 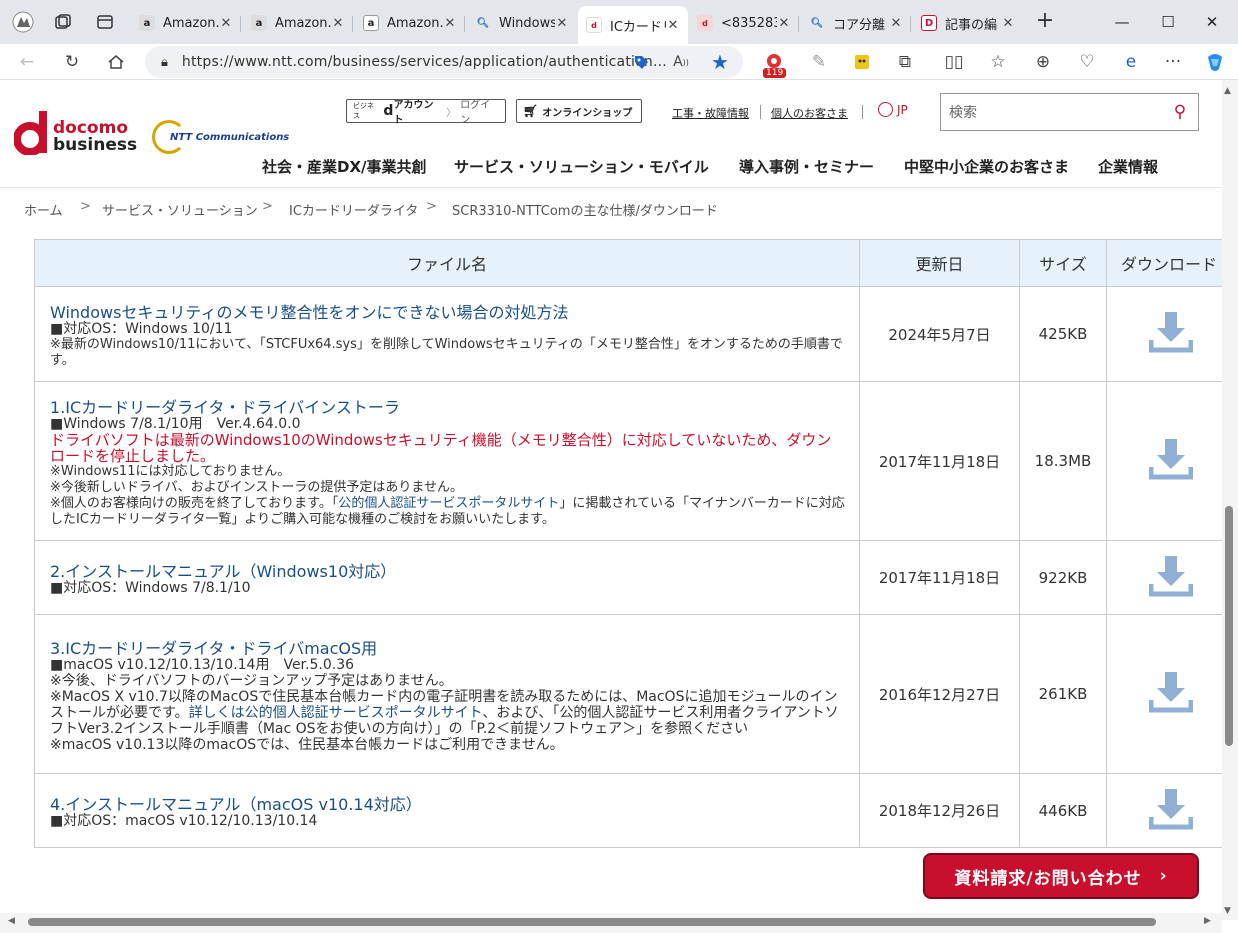 I want to click on language-selector: JP, so click(x=893, y=109).